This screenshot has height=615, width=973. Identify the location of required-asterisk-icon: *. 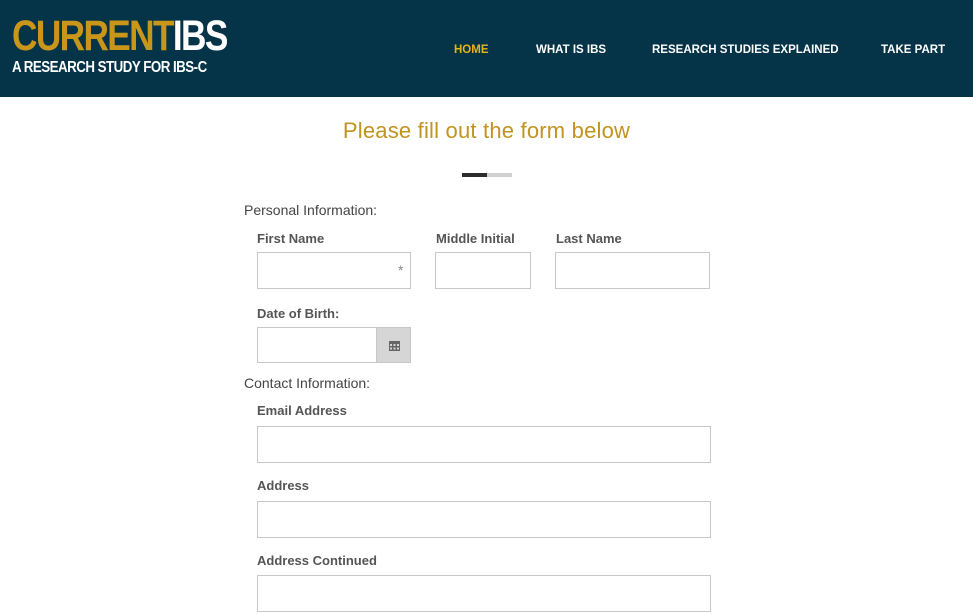
(401, 270).